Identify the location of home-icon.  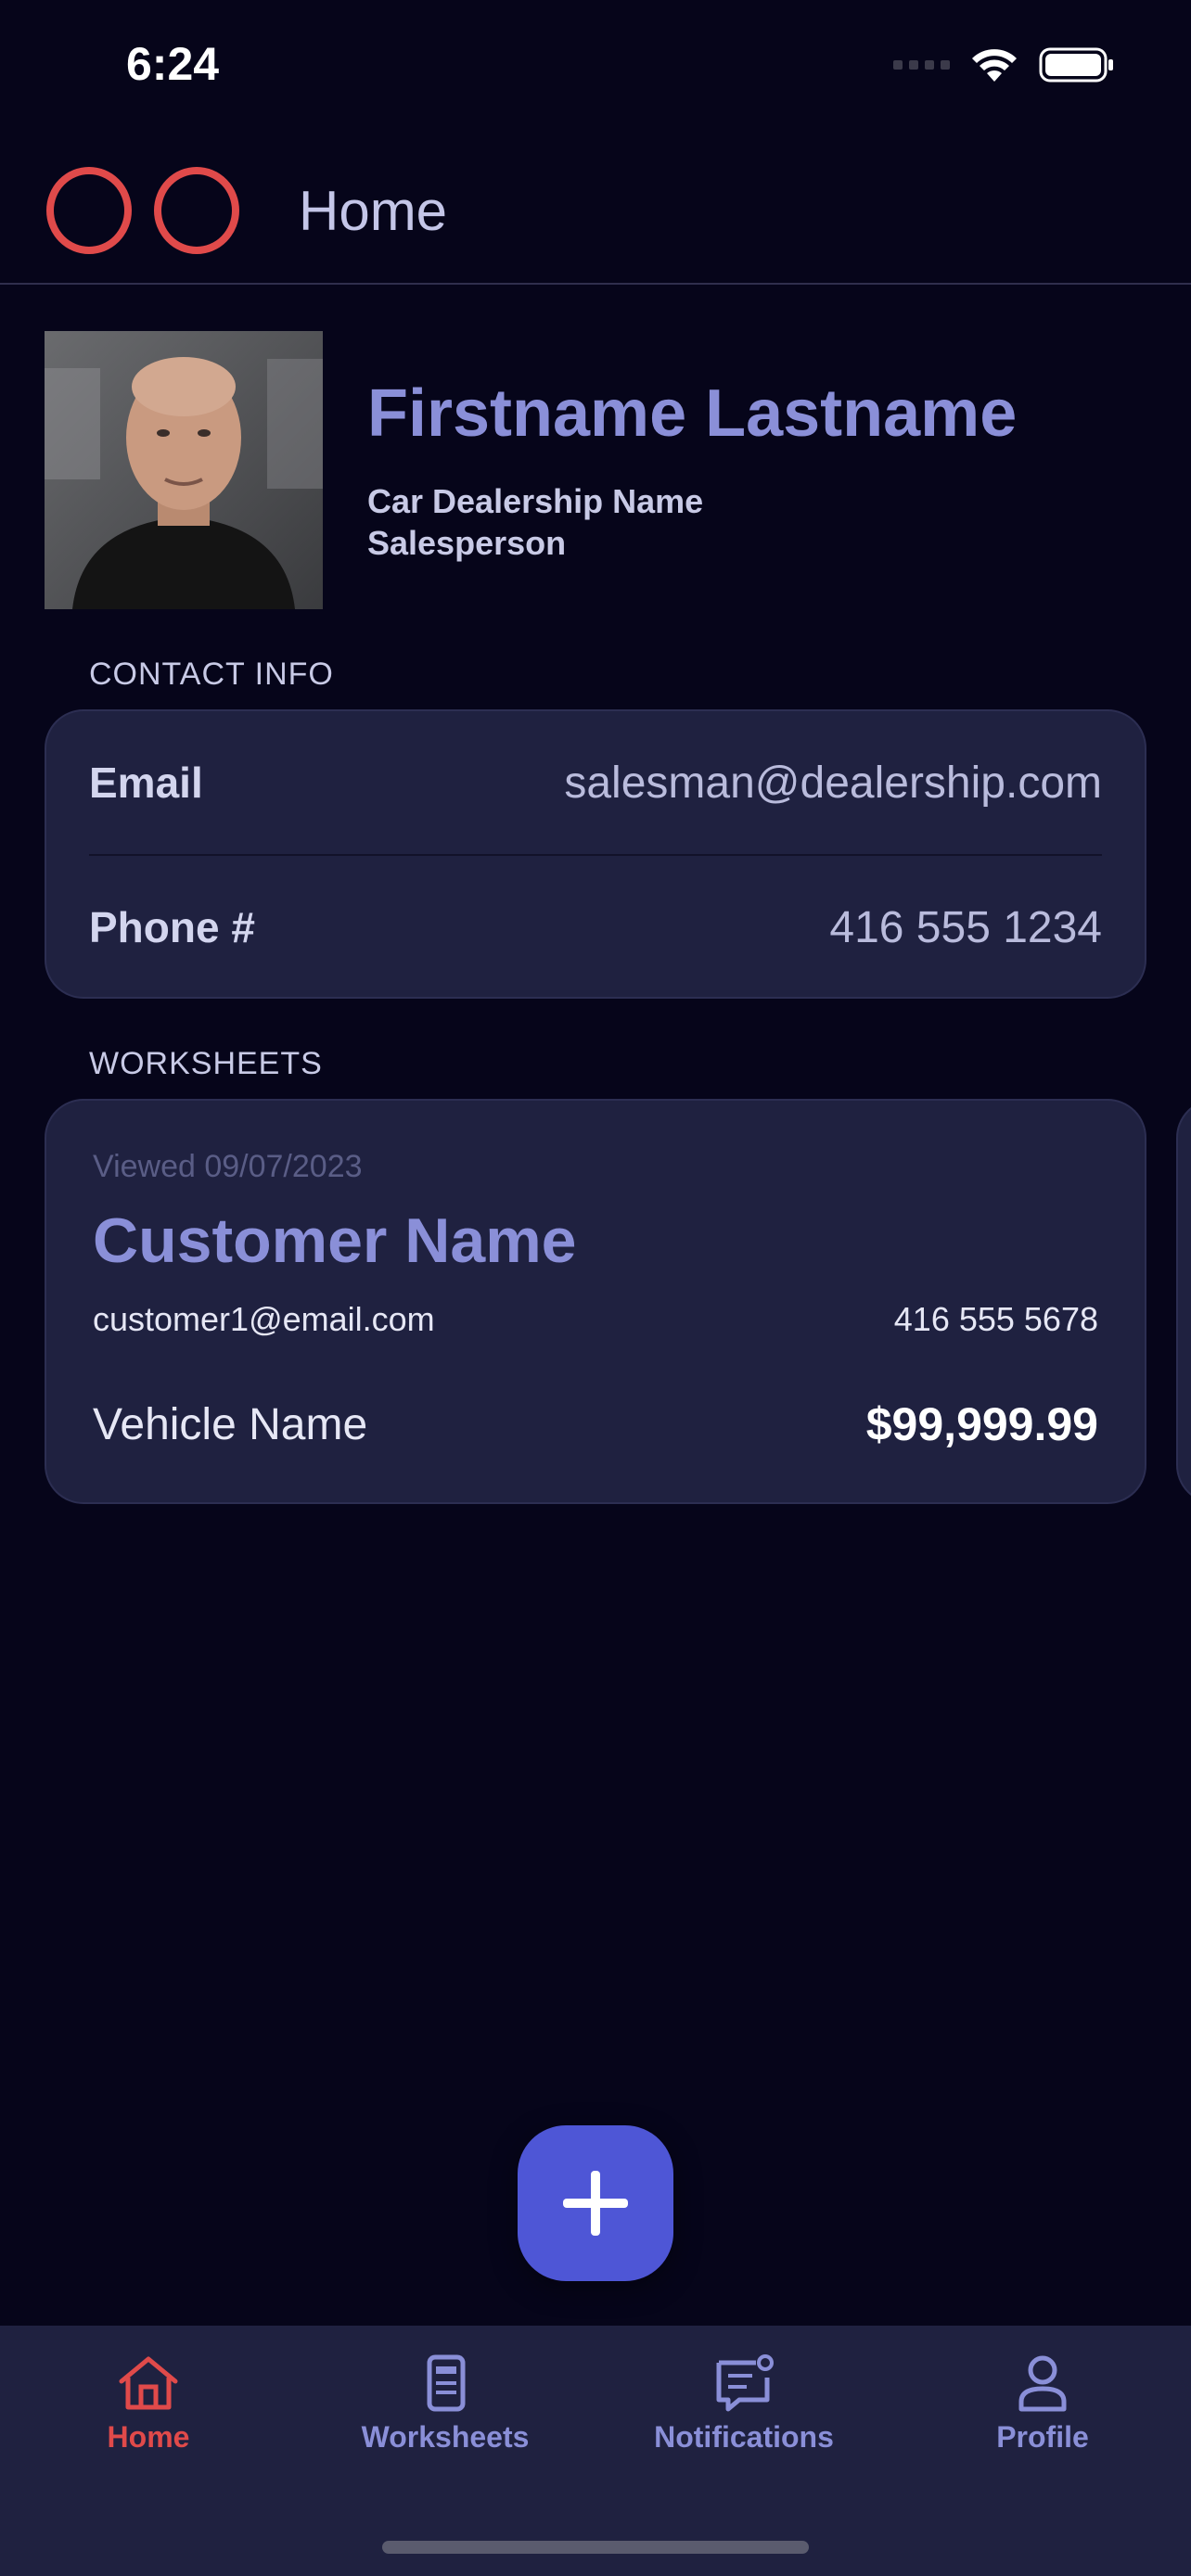
(148, 2383).